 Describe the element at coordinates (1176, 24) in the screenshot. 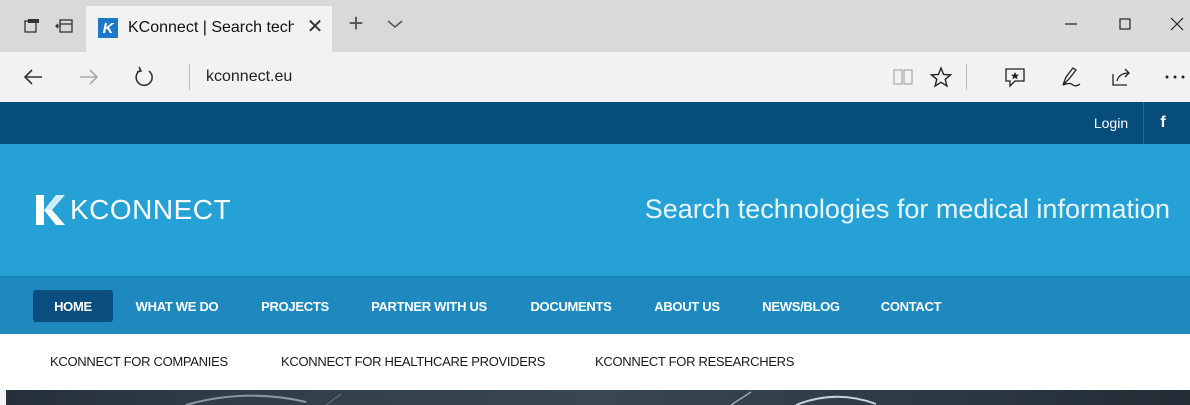

I see `window-close-icon` at that location.